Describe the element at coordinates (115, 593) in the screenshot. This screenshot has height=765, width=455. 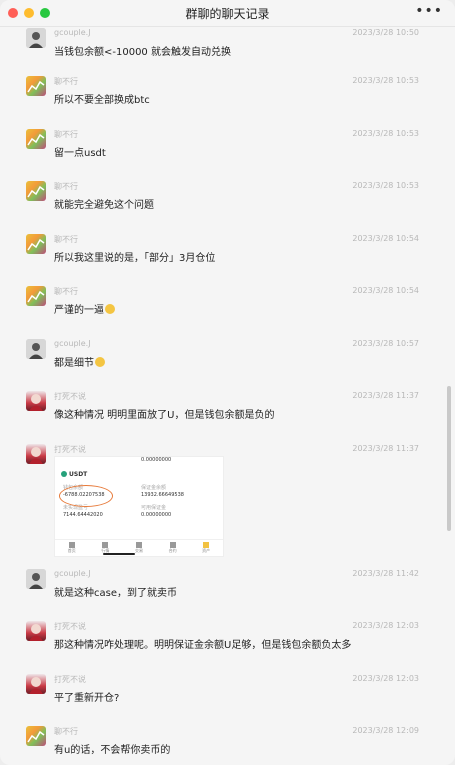
I see `message-text: 就是这种case，到了就卖币` at that location.